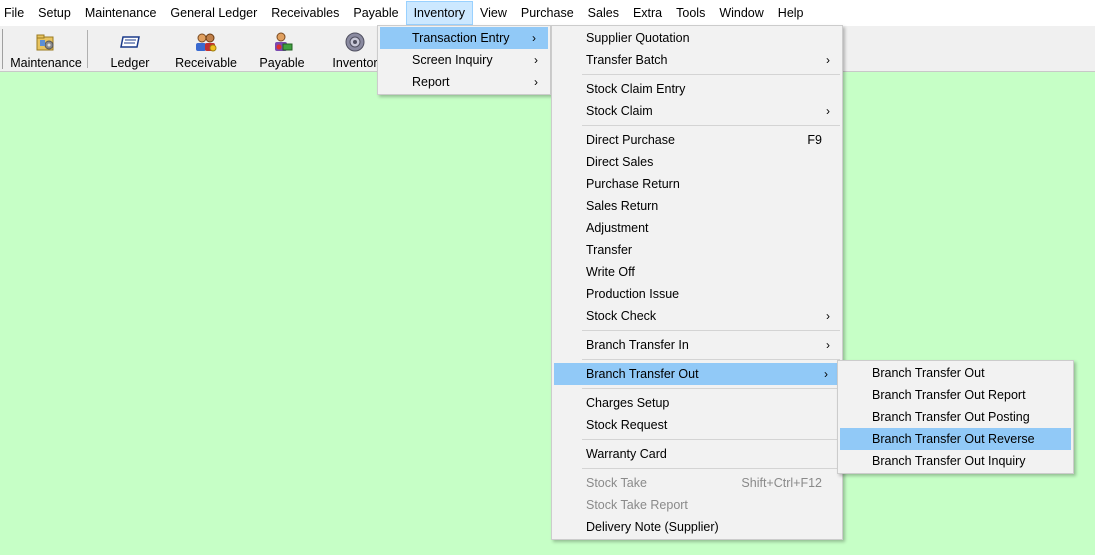 The image size is (1095, 555). I want to click on menu-item-branch-transfer-in: Branch Transfer In ›, so click(697, 345).